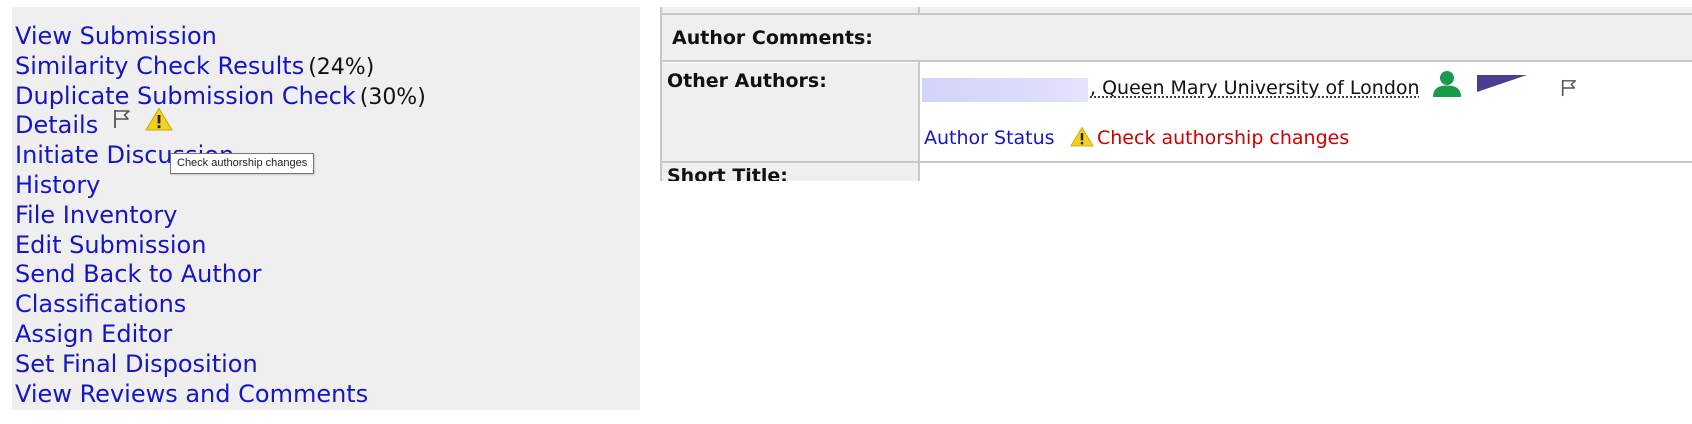 The width and height of the screenshot is (1692, 424). What do you see at coordinates (1005, 90) in the screenshot?
I see `redacted-author-name` at bounding box center [1005, 90].